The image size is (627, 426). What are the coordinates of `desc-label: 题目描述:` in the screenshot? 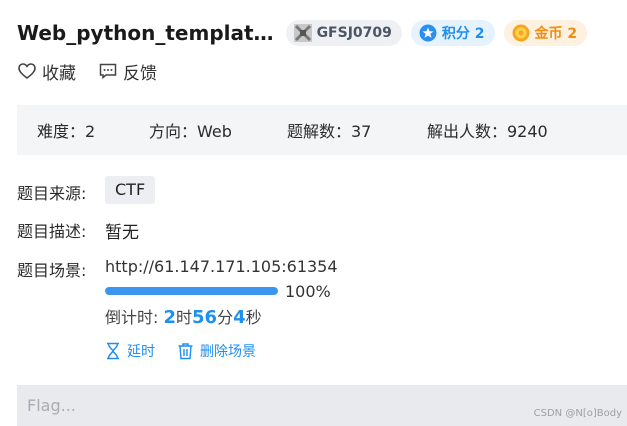 It's located at (52, 231).